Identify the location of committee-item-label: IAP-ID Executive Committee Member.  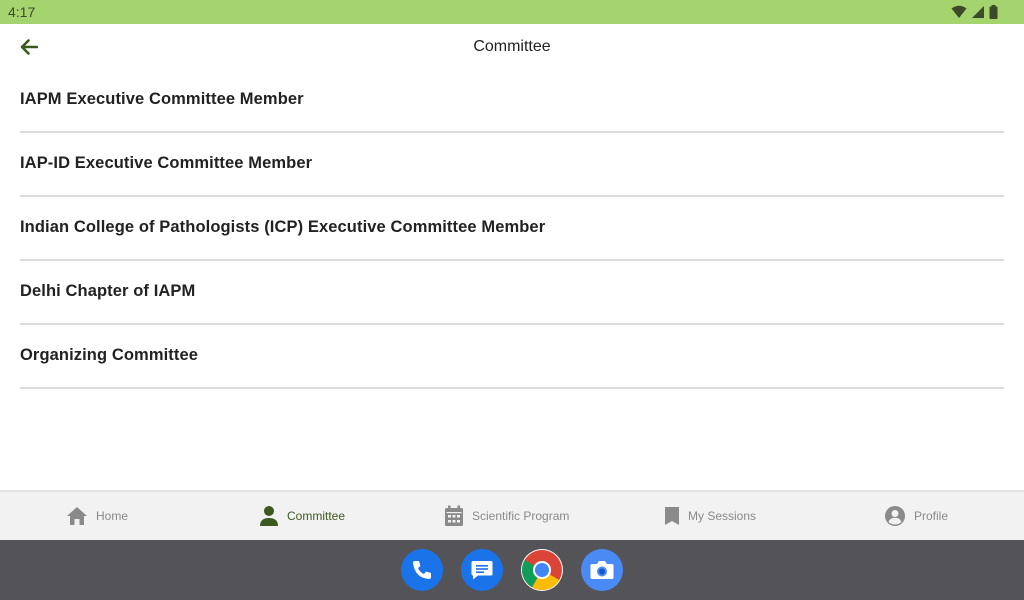
(166, 162).